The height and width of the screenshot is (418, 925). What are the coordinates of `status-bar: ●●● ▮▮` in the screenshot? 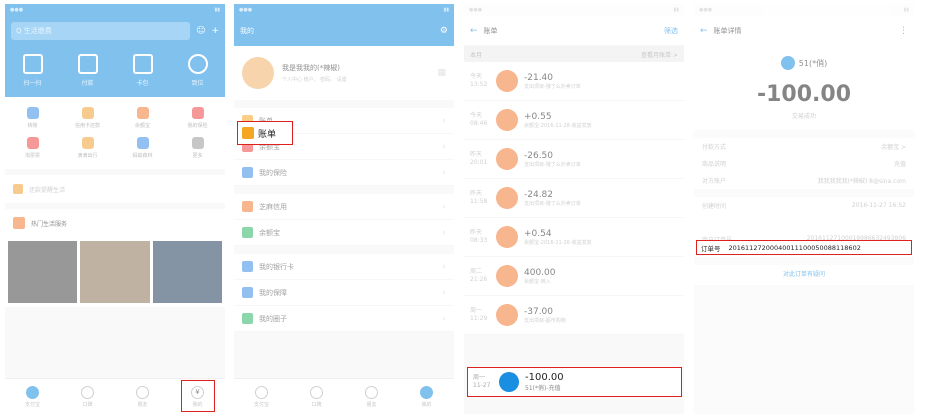 It's located at (344, 10).